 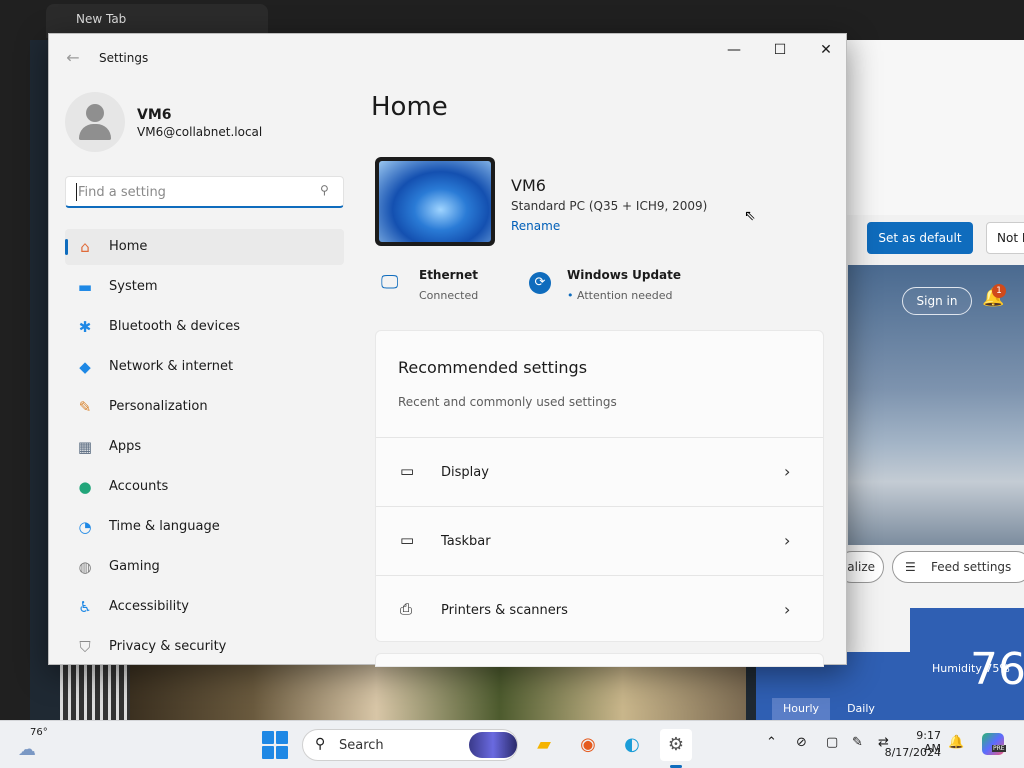 I want to click on user-name: VM6, so click(x=154, y=115).